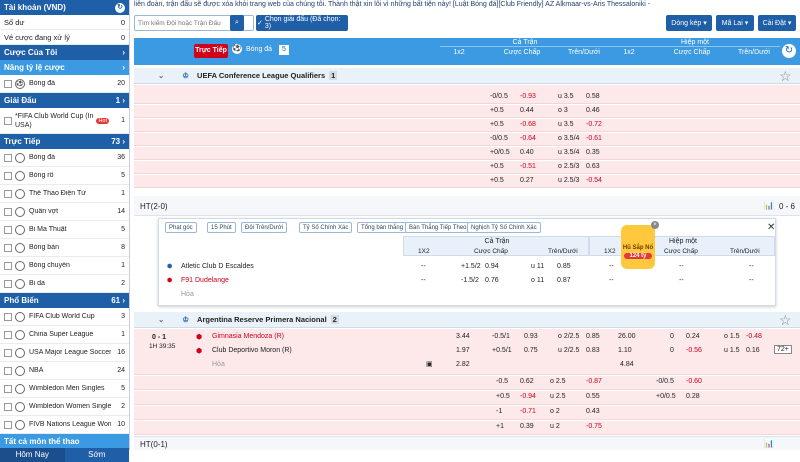  Describe the element at coordinates (32, 455) in the screenshot. I see `tab-today: Hôm Nay` at that location.